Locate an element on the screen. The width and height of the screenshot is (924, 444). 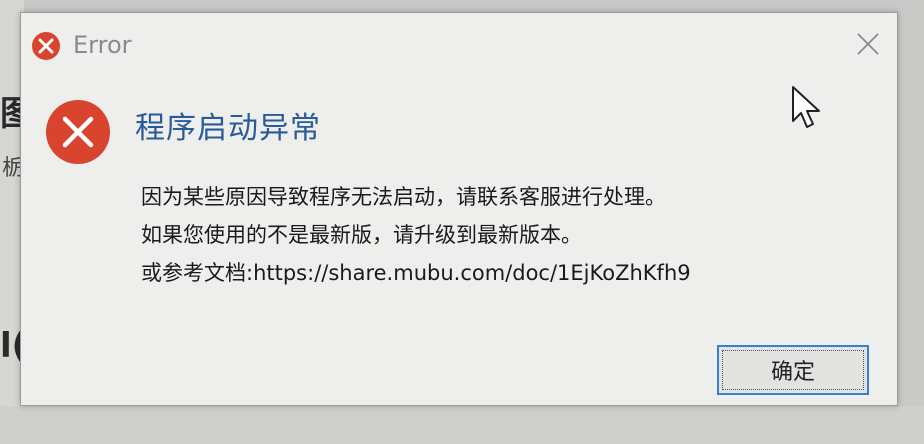
error-message-line: 如果您使用的不是最新版，请升级到最新版本。 is located at coordinates (361, 235).